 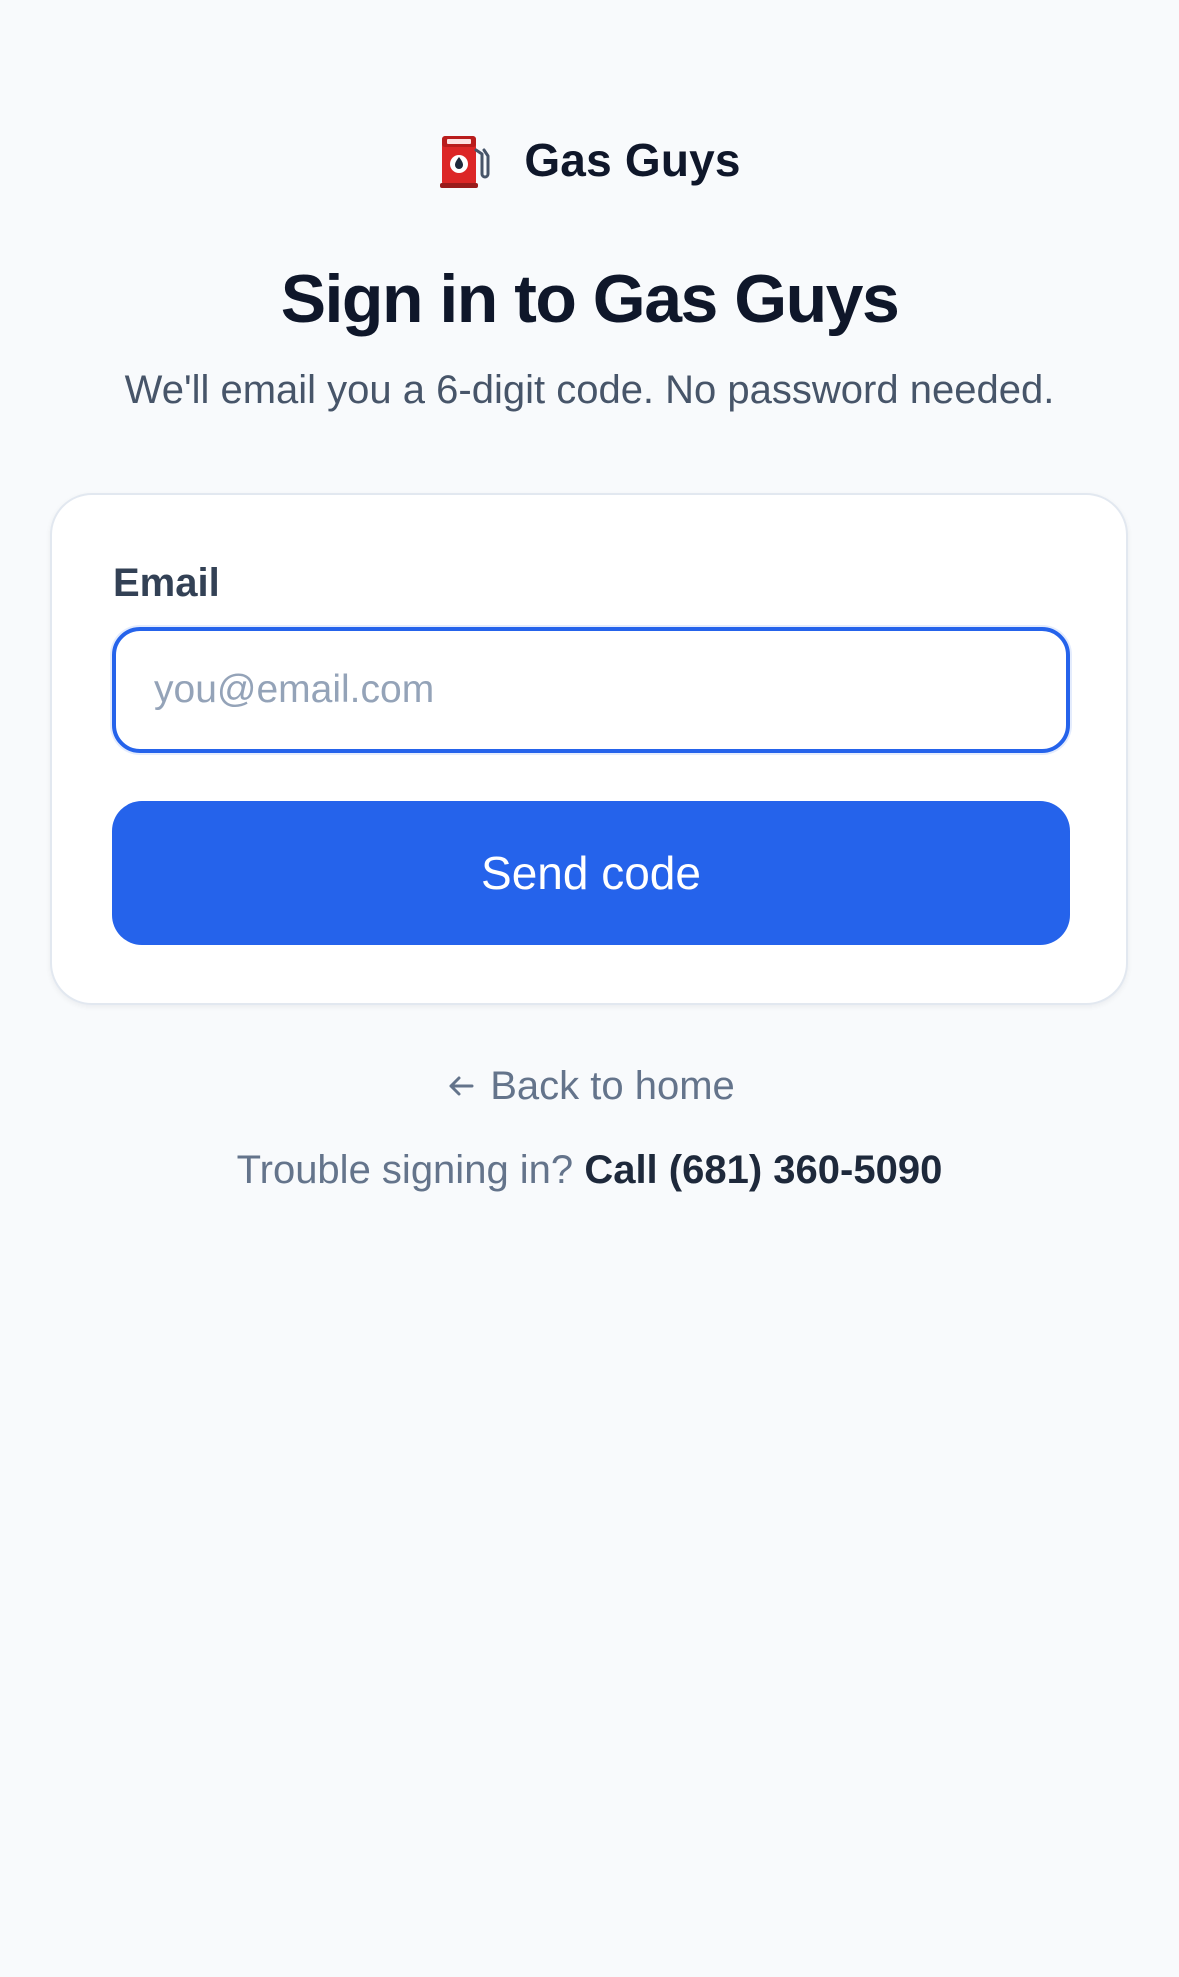 I want to click on email-input, so click(x=591, y=690).